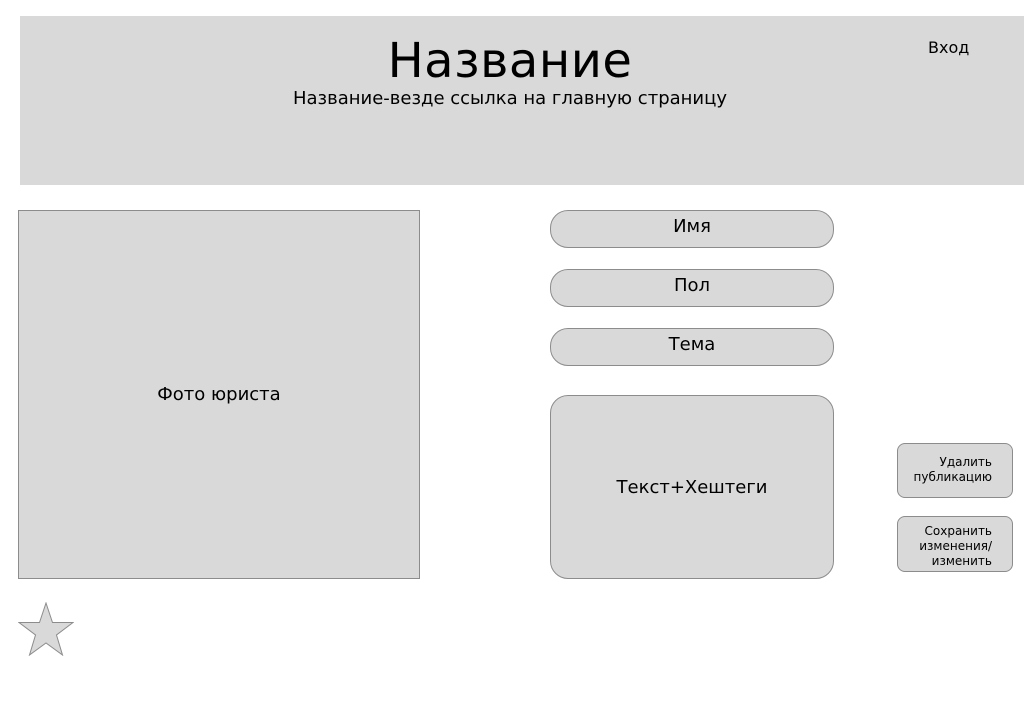  I want to click on site-title-link: Название, so click(510, 61).